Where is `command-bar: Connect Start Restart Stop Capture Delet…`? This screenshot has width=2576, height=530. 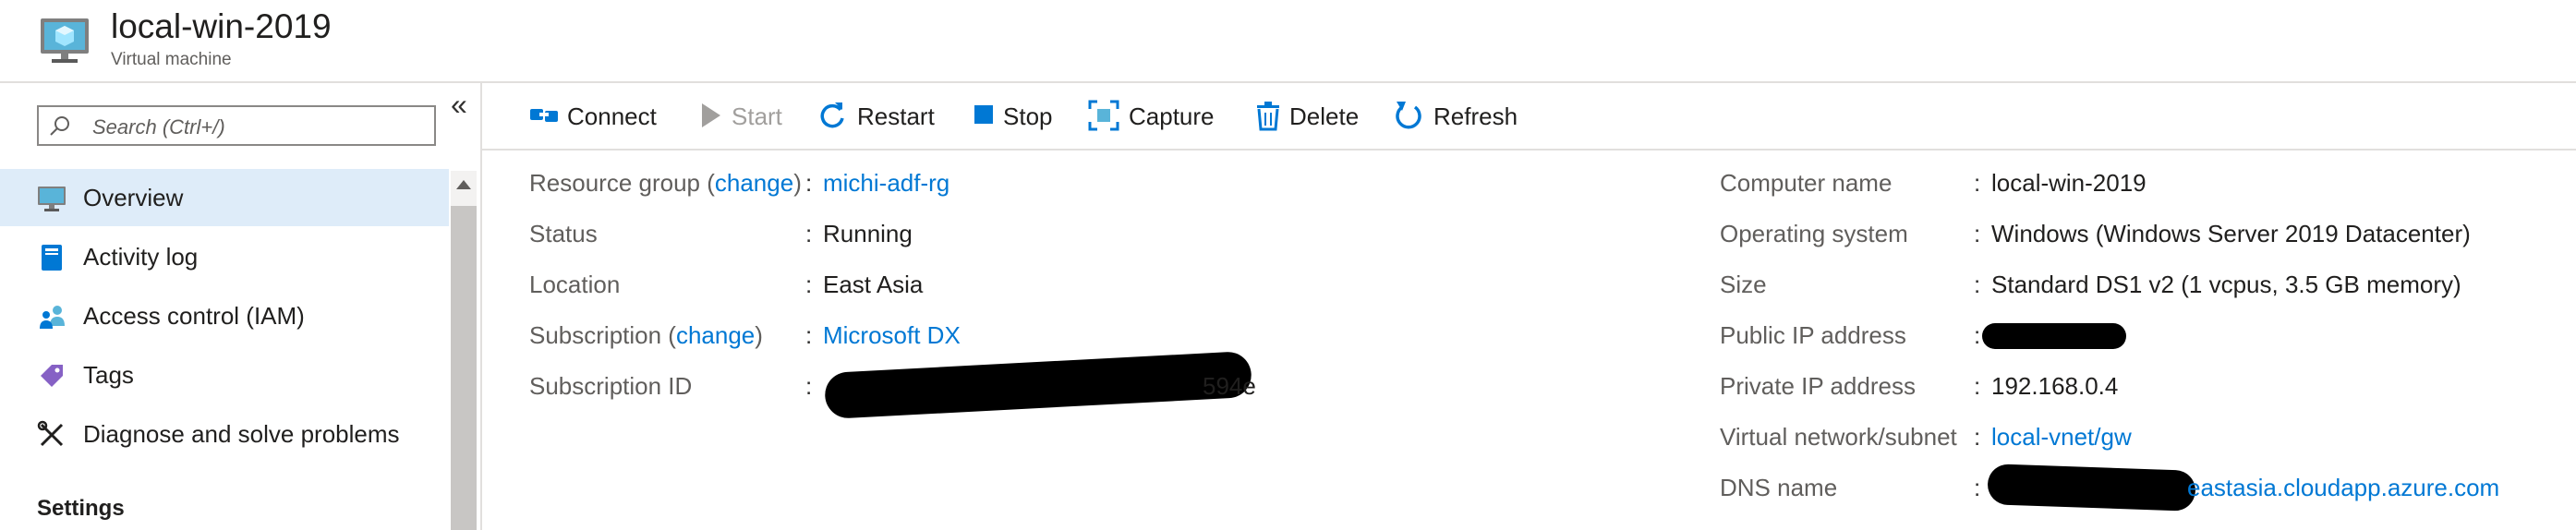
command-bar: Connect Start Restart Stop Capture Delet… is located at coordinates (1529, 116).